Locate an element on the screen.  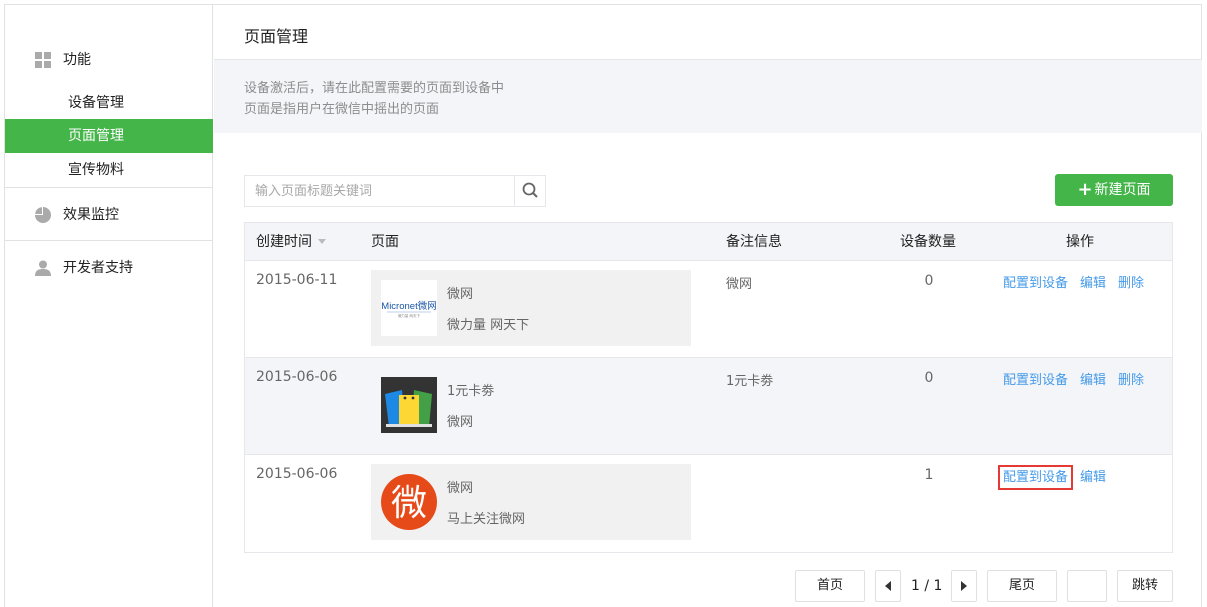
weiwang-logo: 微 is located at coordinates (409, 502).